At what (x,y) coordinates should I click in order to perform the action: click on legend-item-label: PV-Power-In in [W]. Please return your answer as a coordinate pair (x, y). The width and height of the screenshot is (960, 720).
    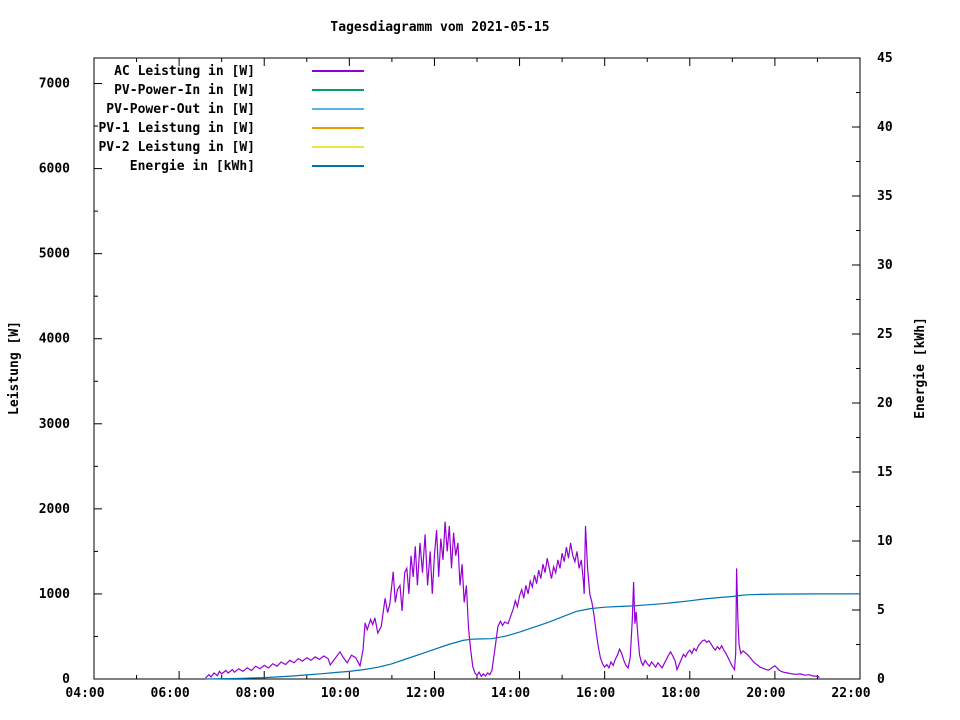
    Looking at the image, I should click on (184, 90).